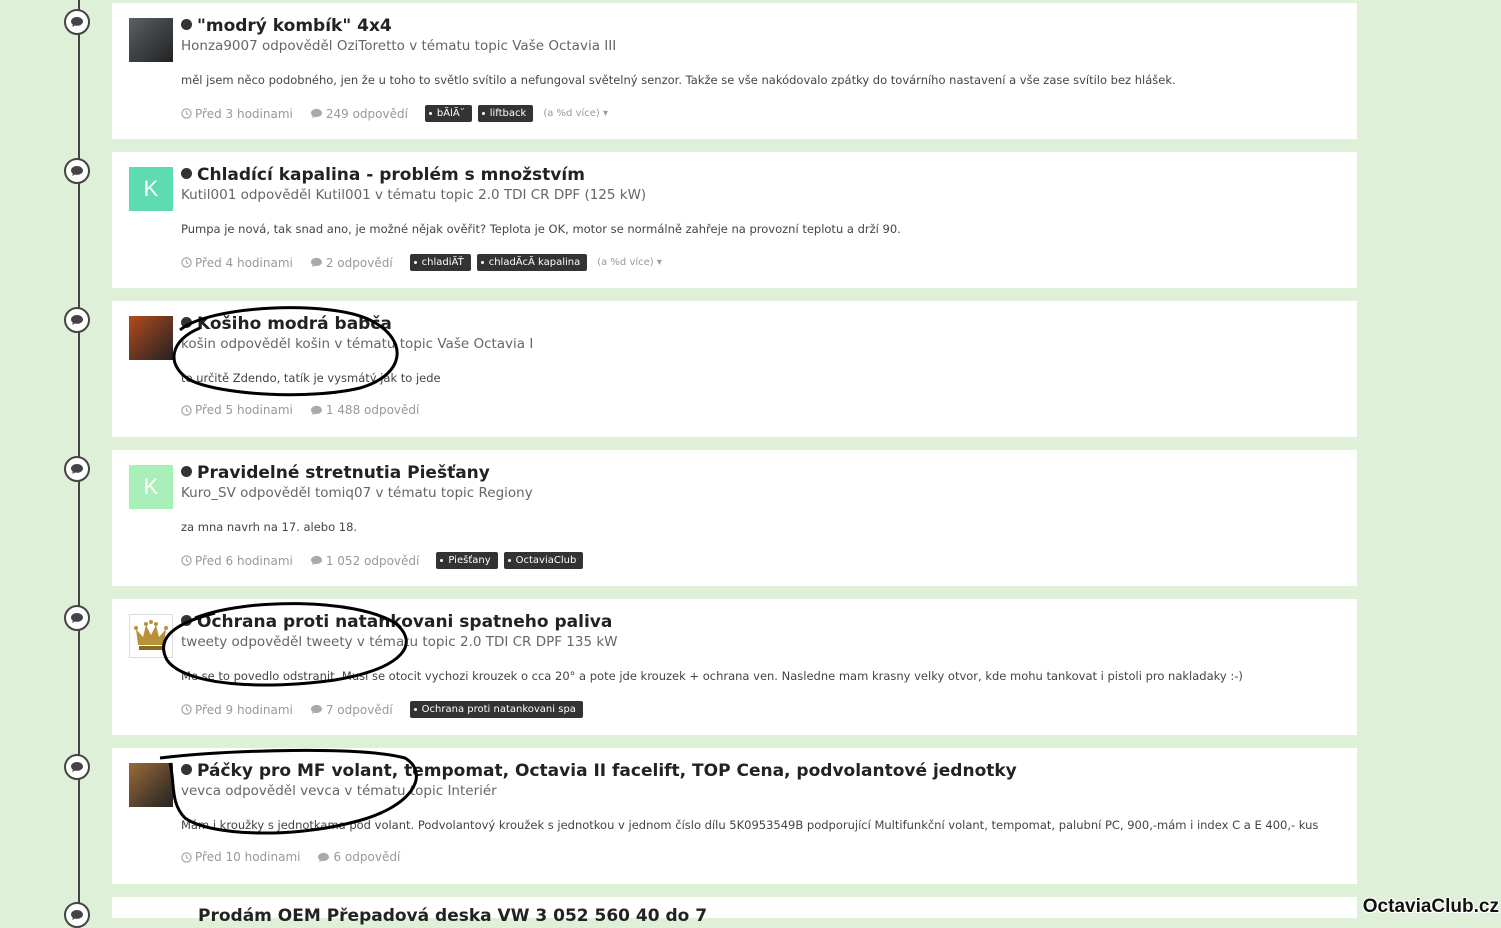  I want to click on topic-title-link: Chladící kapalina - problém s množstvím, so click(383, 175).